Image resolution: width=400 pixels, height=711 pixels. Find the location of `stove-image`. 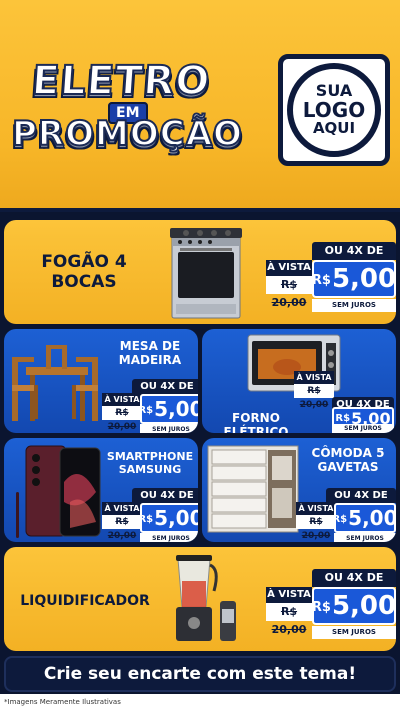

stove-image is located at coordinates (206, 273).